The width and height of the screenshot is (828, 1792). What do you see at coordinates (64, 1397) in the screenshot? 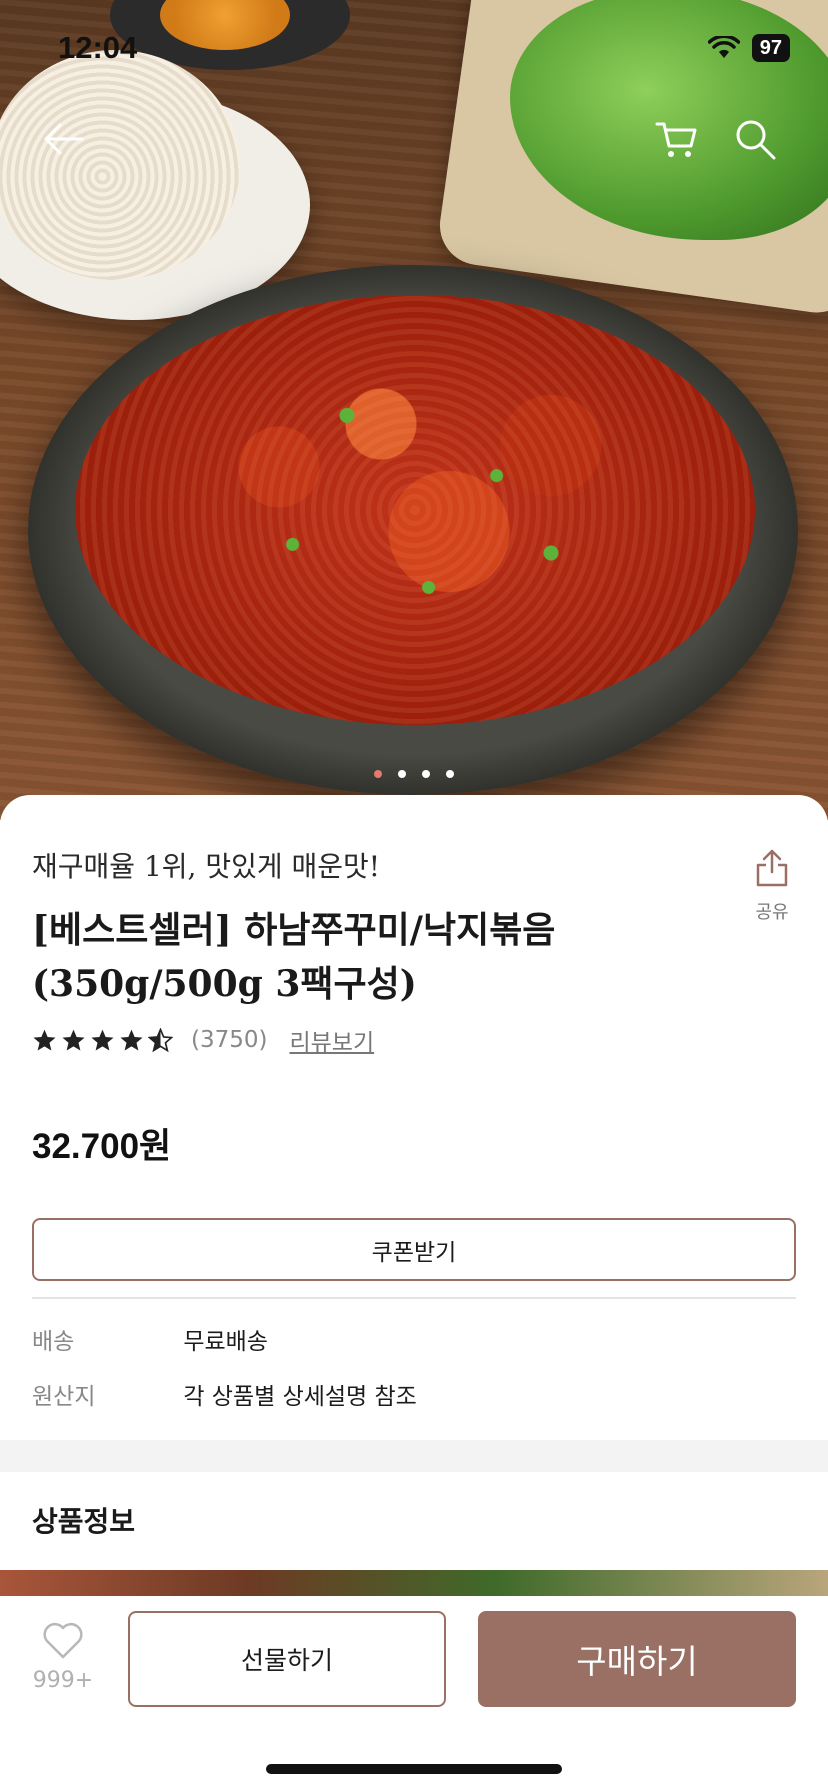
I see `origin-label: 원산지` at bounding box center [64, 1397].